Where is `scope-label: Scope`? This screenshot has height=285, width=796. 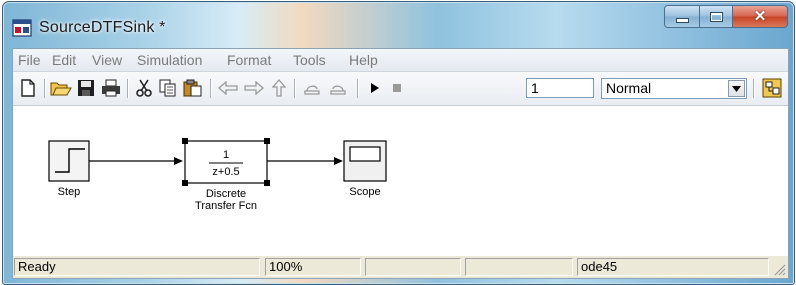 scope-label: Scope is located at coordinates (365, 192).